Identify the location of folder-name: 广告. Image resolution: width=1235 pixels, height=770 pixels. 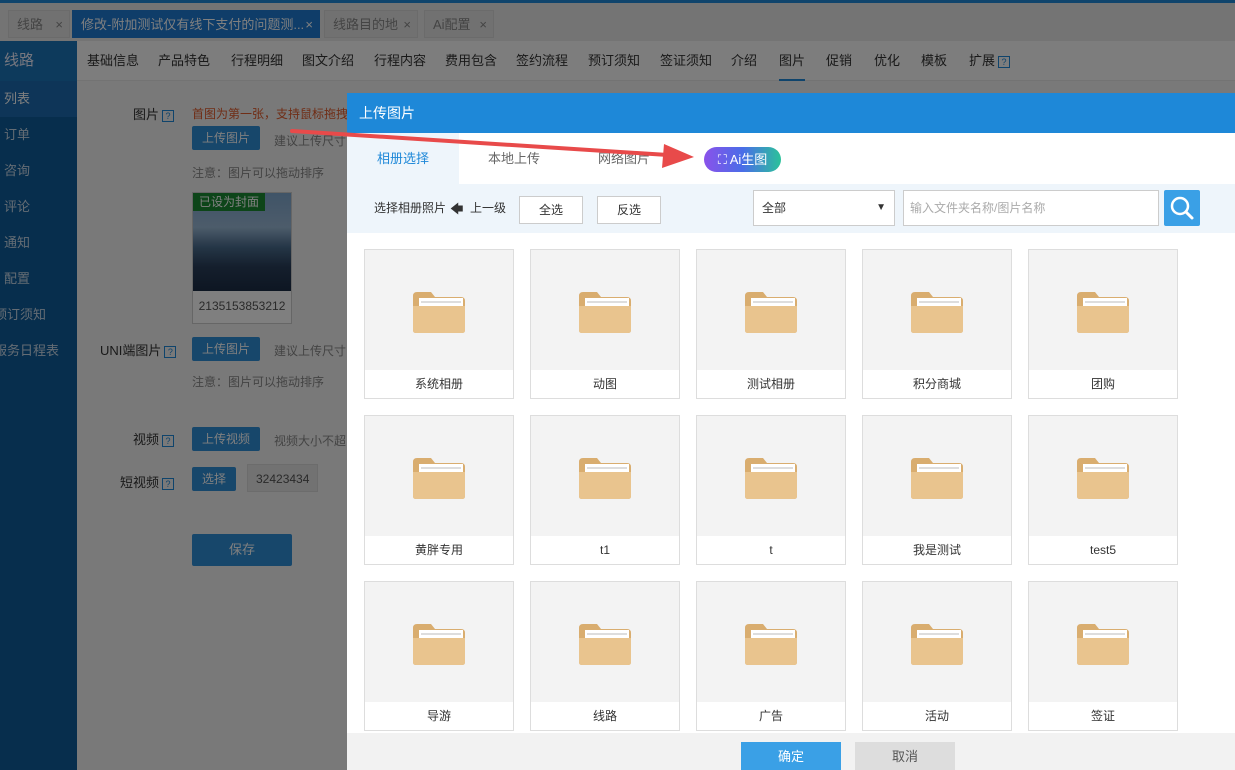
(771, 716).